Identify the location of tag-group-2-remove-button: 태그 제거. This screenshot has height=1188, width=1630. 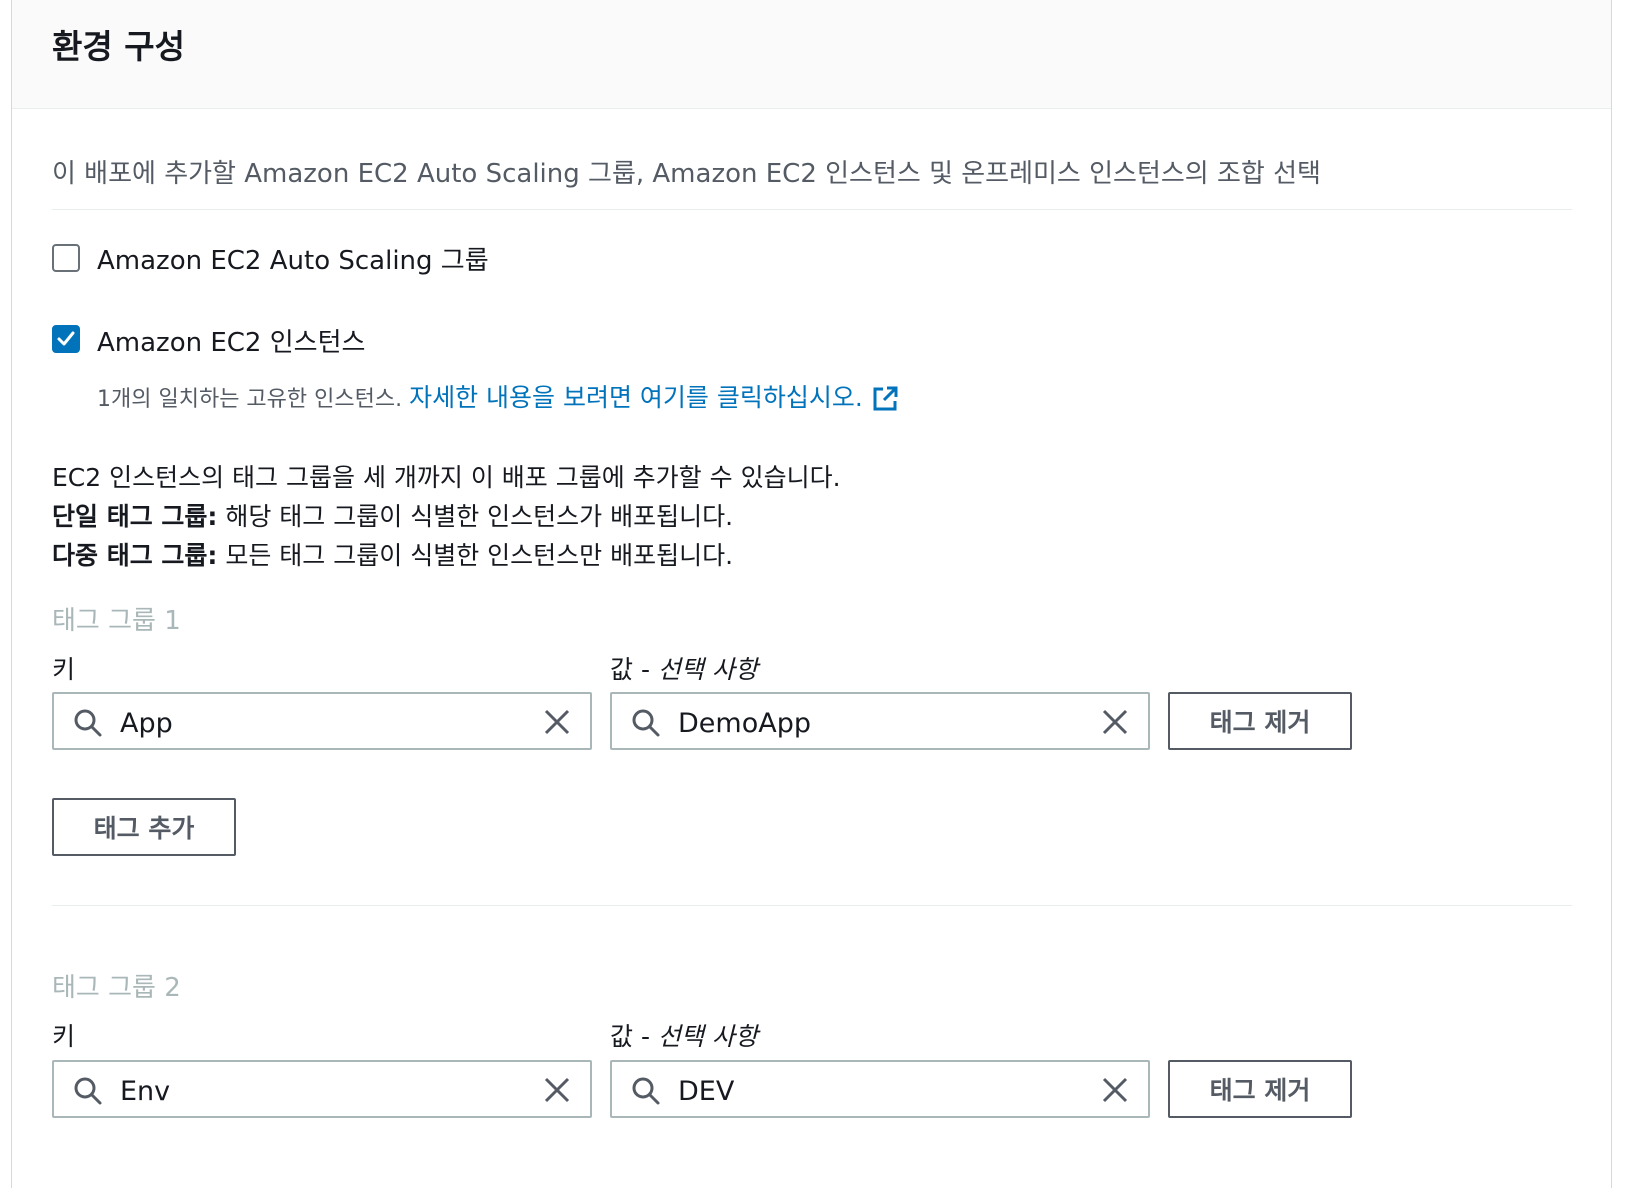
(1260, 1089).